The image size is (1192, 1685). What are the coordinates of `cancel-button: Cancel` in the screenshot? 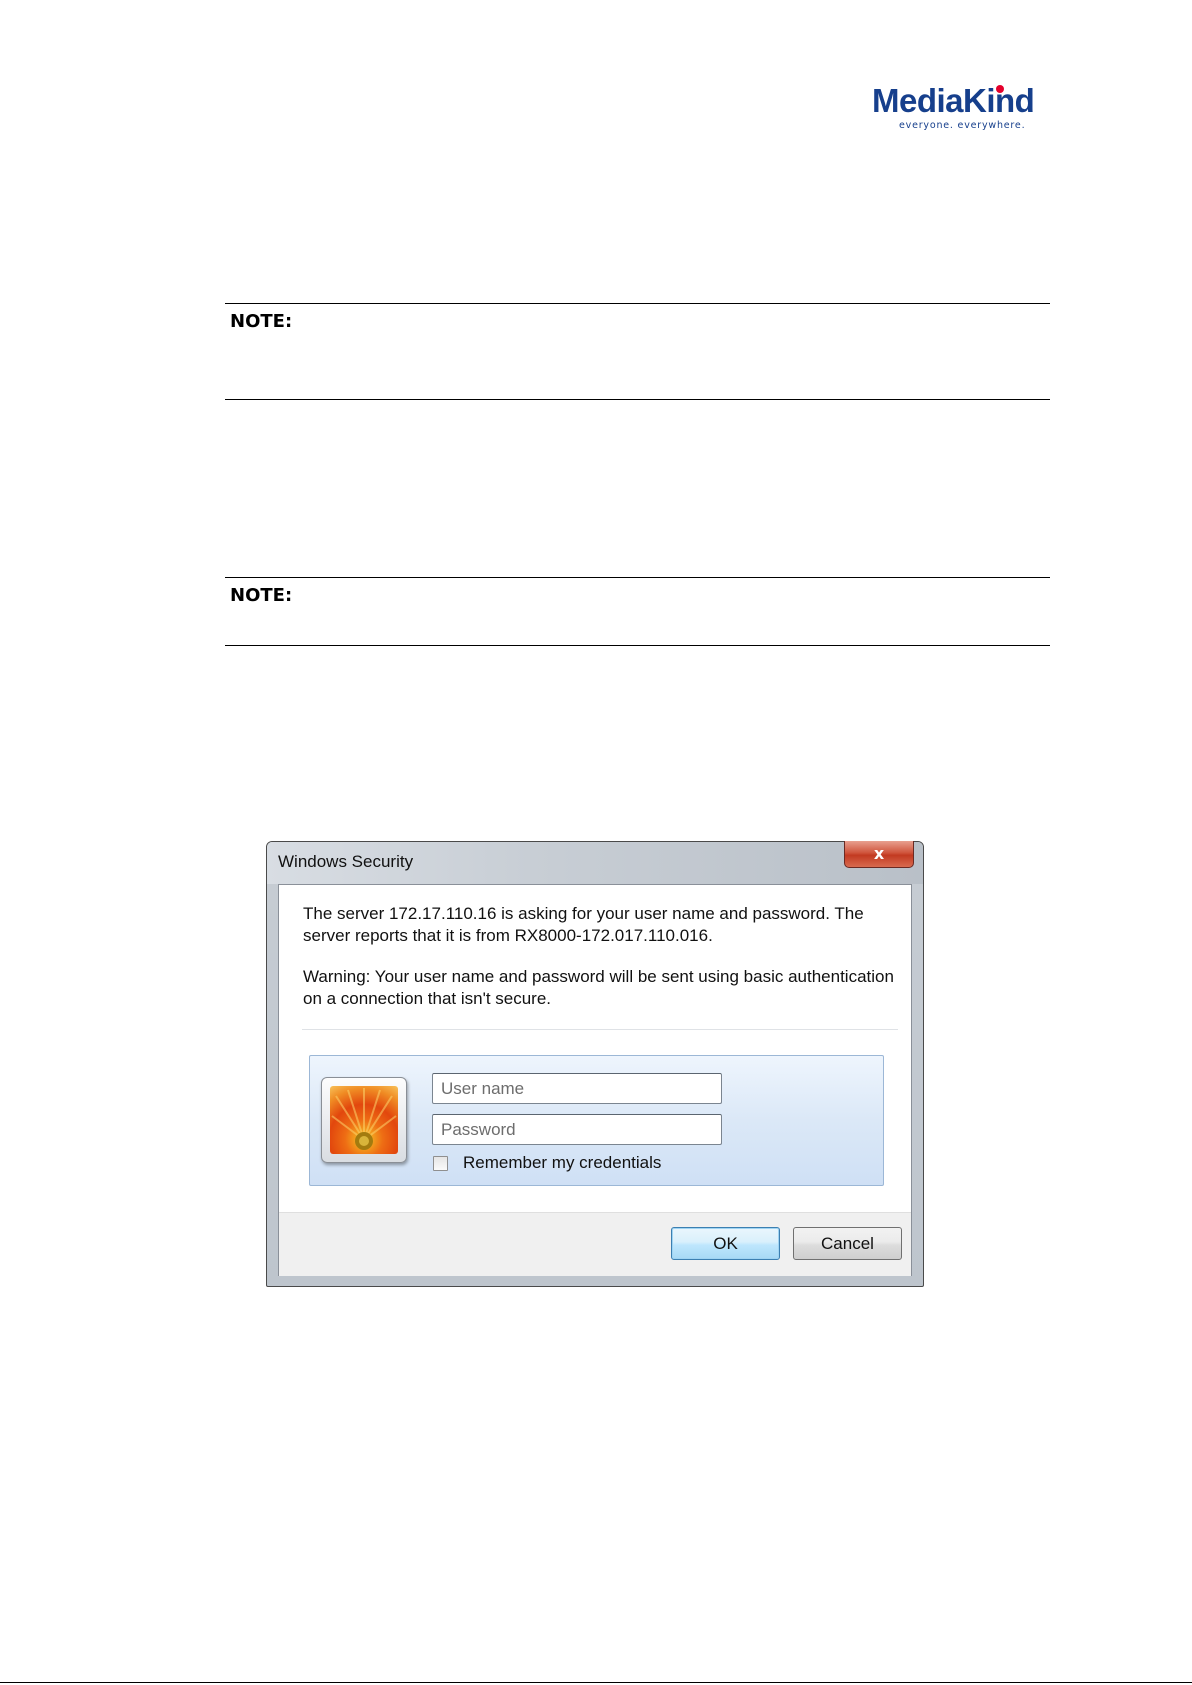 It's located at (847, 1243).